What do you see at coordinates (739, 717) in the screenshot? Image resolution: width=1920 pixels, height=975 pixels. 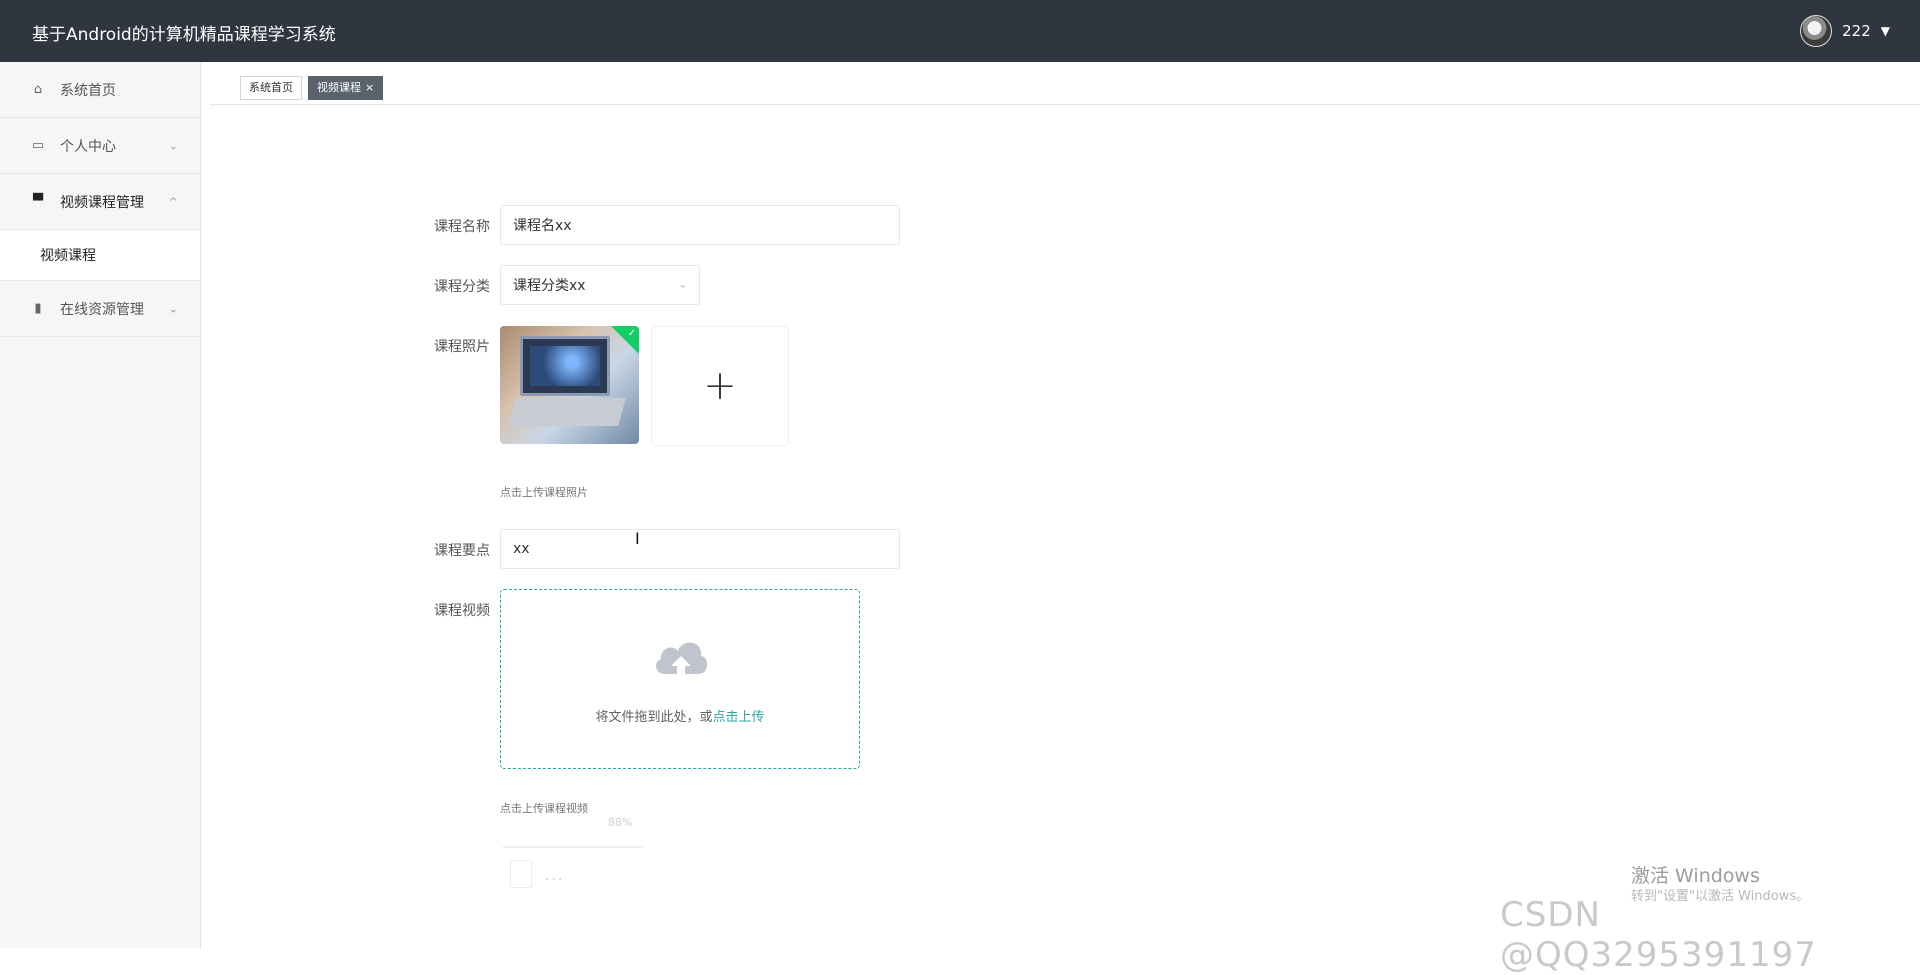 I see `click-upload-link: 点击上传` at bounding box center [739, 717].